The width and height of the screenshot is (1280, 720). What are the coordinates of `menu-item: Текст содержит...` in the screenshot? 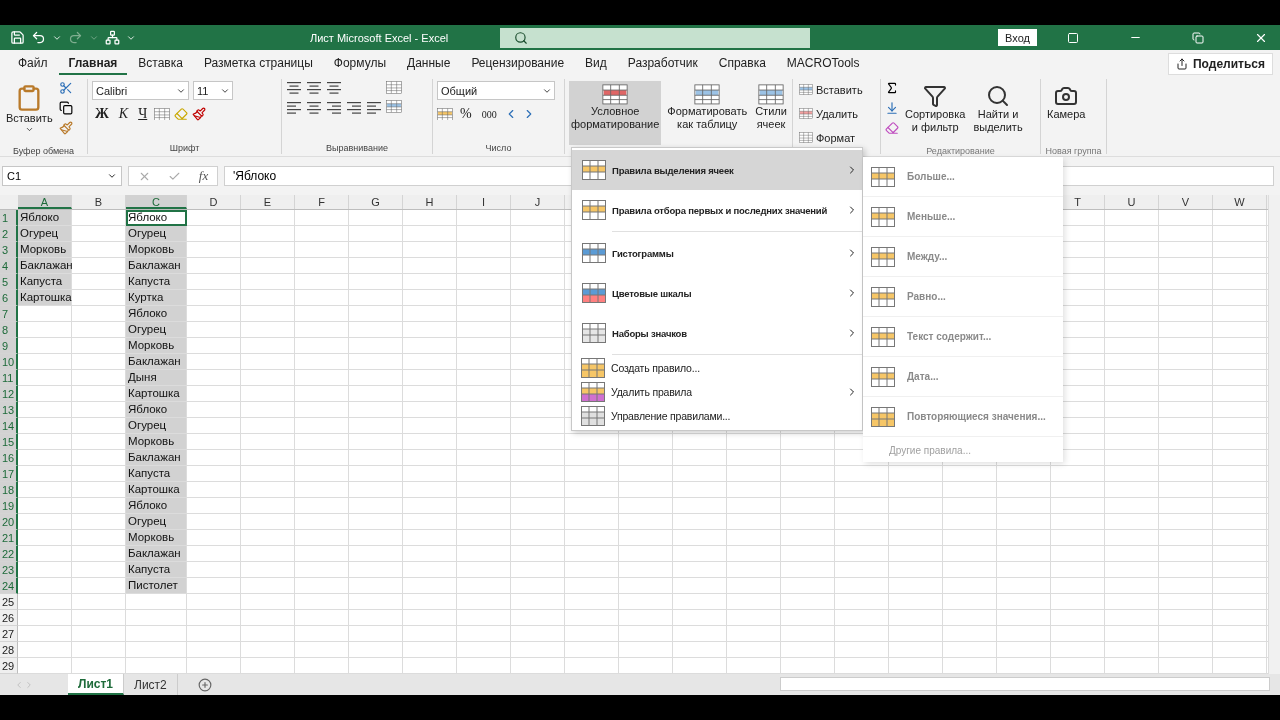 It's located at (963, 337).